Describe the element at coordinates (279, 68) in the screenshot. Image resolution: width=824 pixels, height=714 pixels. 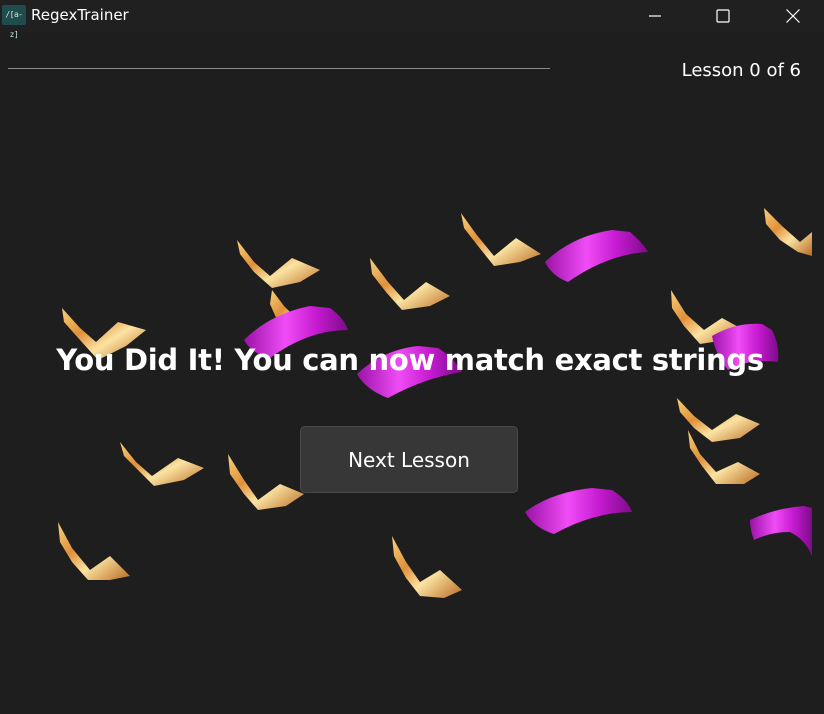
I see `lesson-progress-bar` at that location.